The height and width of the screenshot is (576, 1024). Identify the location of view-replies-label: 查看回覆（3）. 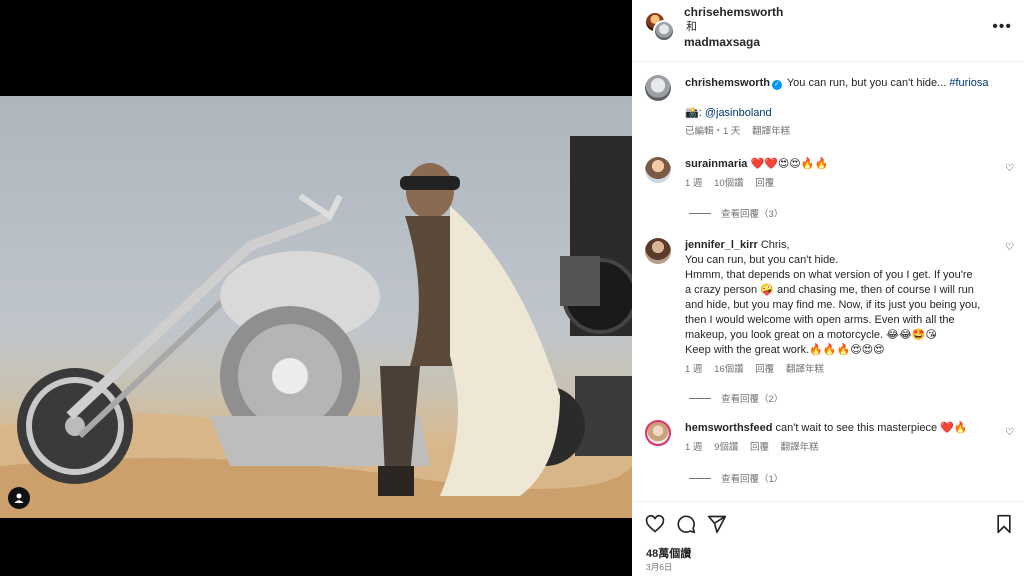
(752, 214).